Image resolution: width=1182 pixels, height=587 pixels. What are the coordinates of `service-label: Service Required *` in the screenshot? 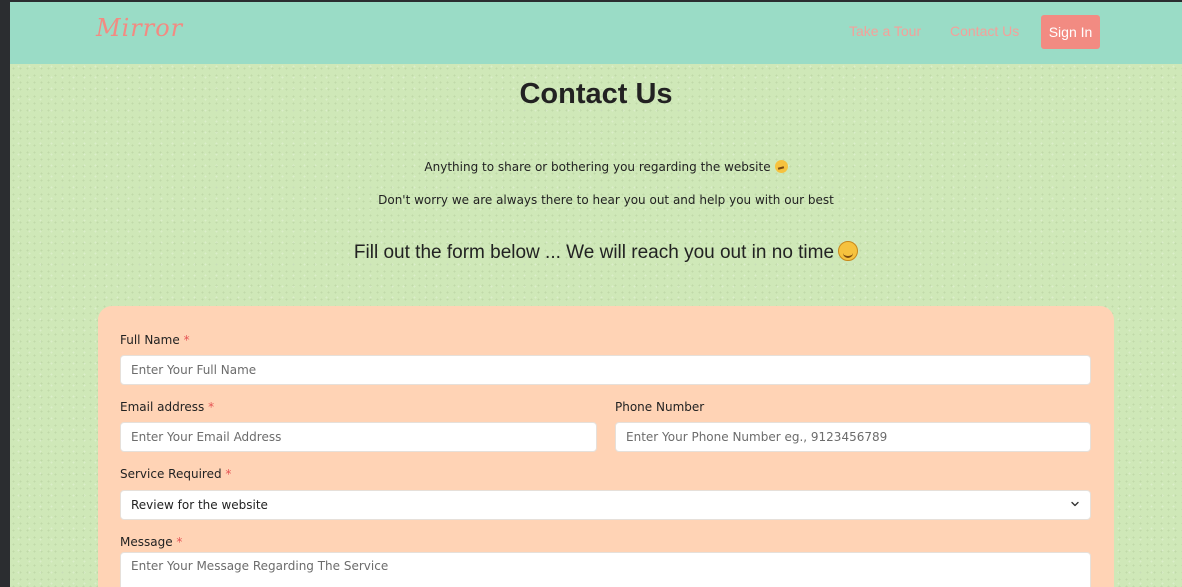 It's located at (175, 474).